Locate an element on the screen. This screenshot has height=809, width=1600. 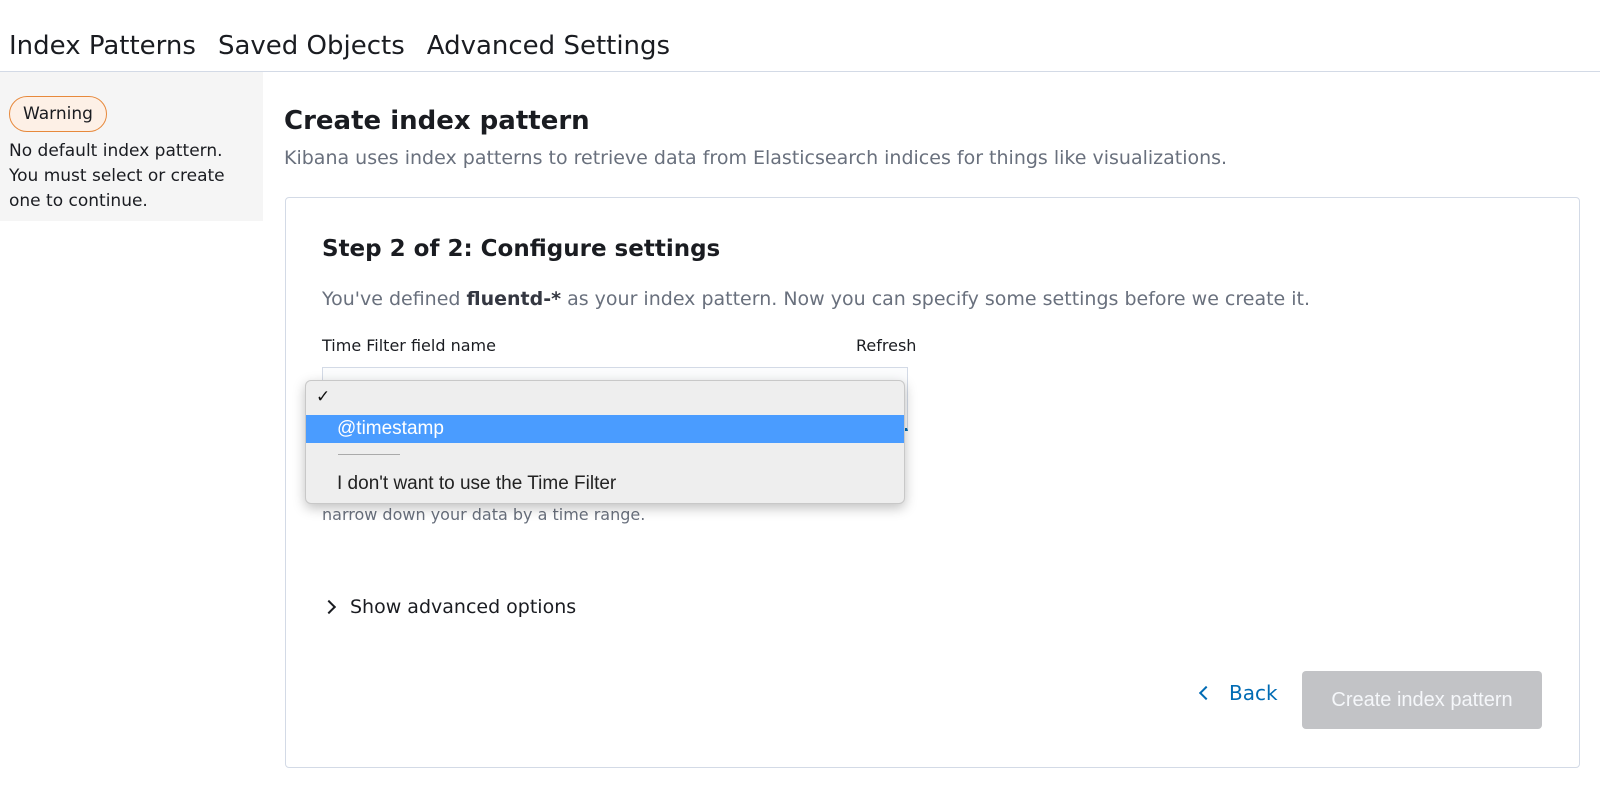
tab-index-patterns: Index Patterns is located at coordinates (102, 46).